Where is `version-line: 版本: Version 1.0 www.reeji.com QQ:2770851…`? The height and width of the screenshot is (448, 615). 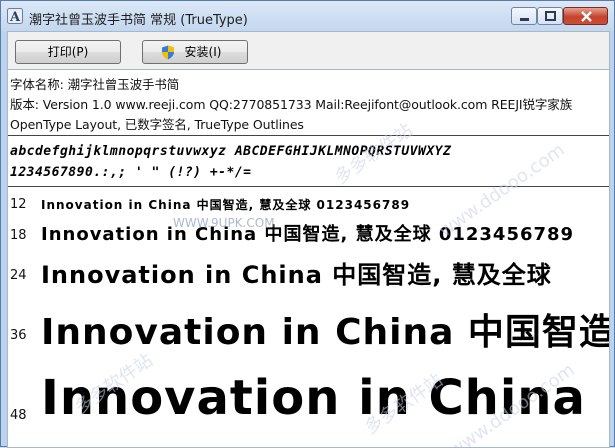 version-line: 版本: Version 1.0 www.reeji.com QQ:2770851… is located at coordinates (291, 104).